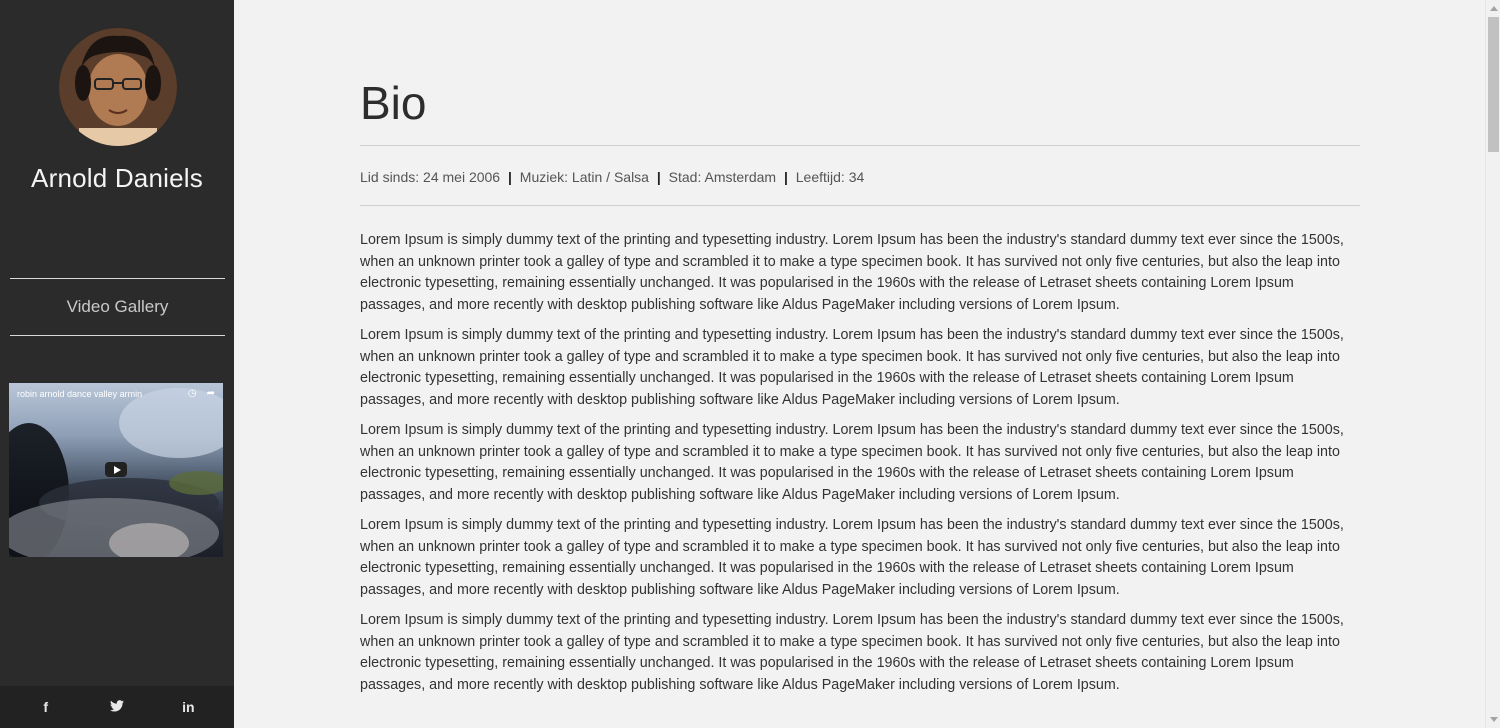 Image resolution: width=1500 pixels, height=728 pixels. I want to click on twitter-icon, so click(117, 707).